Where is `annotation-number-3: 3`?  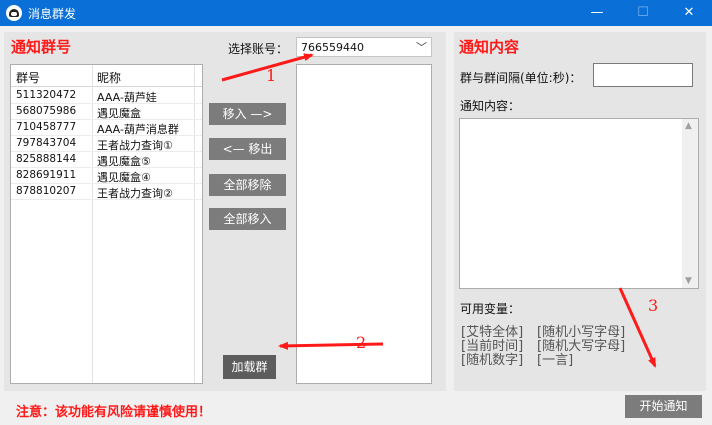
annotation-number-3: 3 is located at coordinates (653, 305).